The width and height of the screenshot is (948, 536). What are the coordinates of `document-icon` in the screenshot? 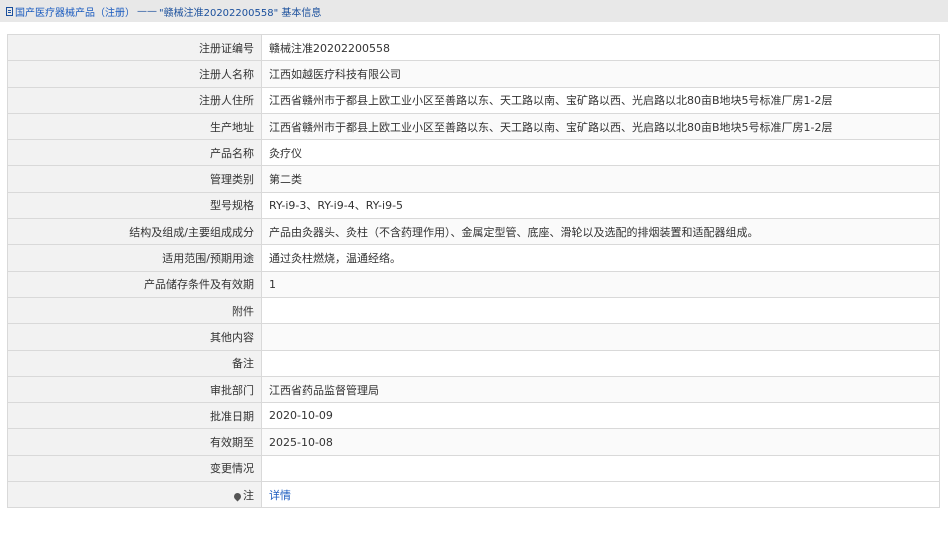 It's located at (9, 11).